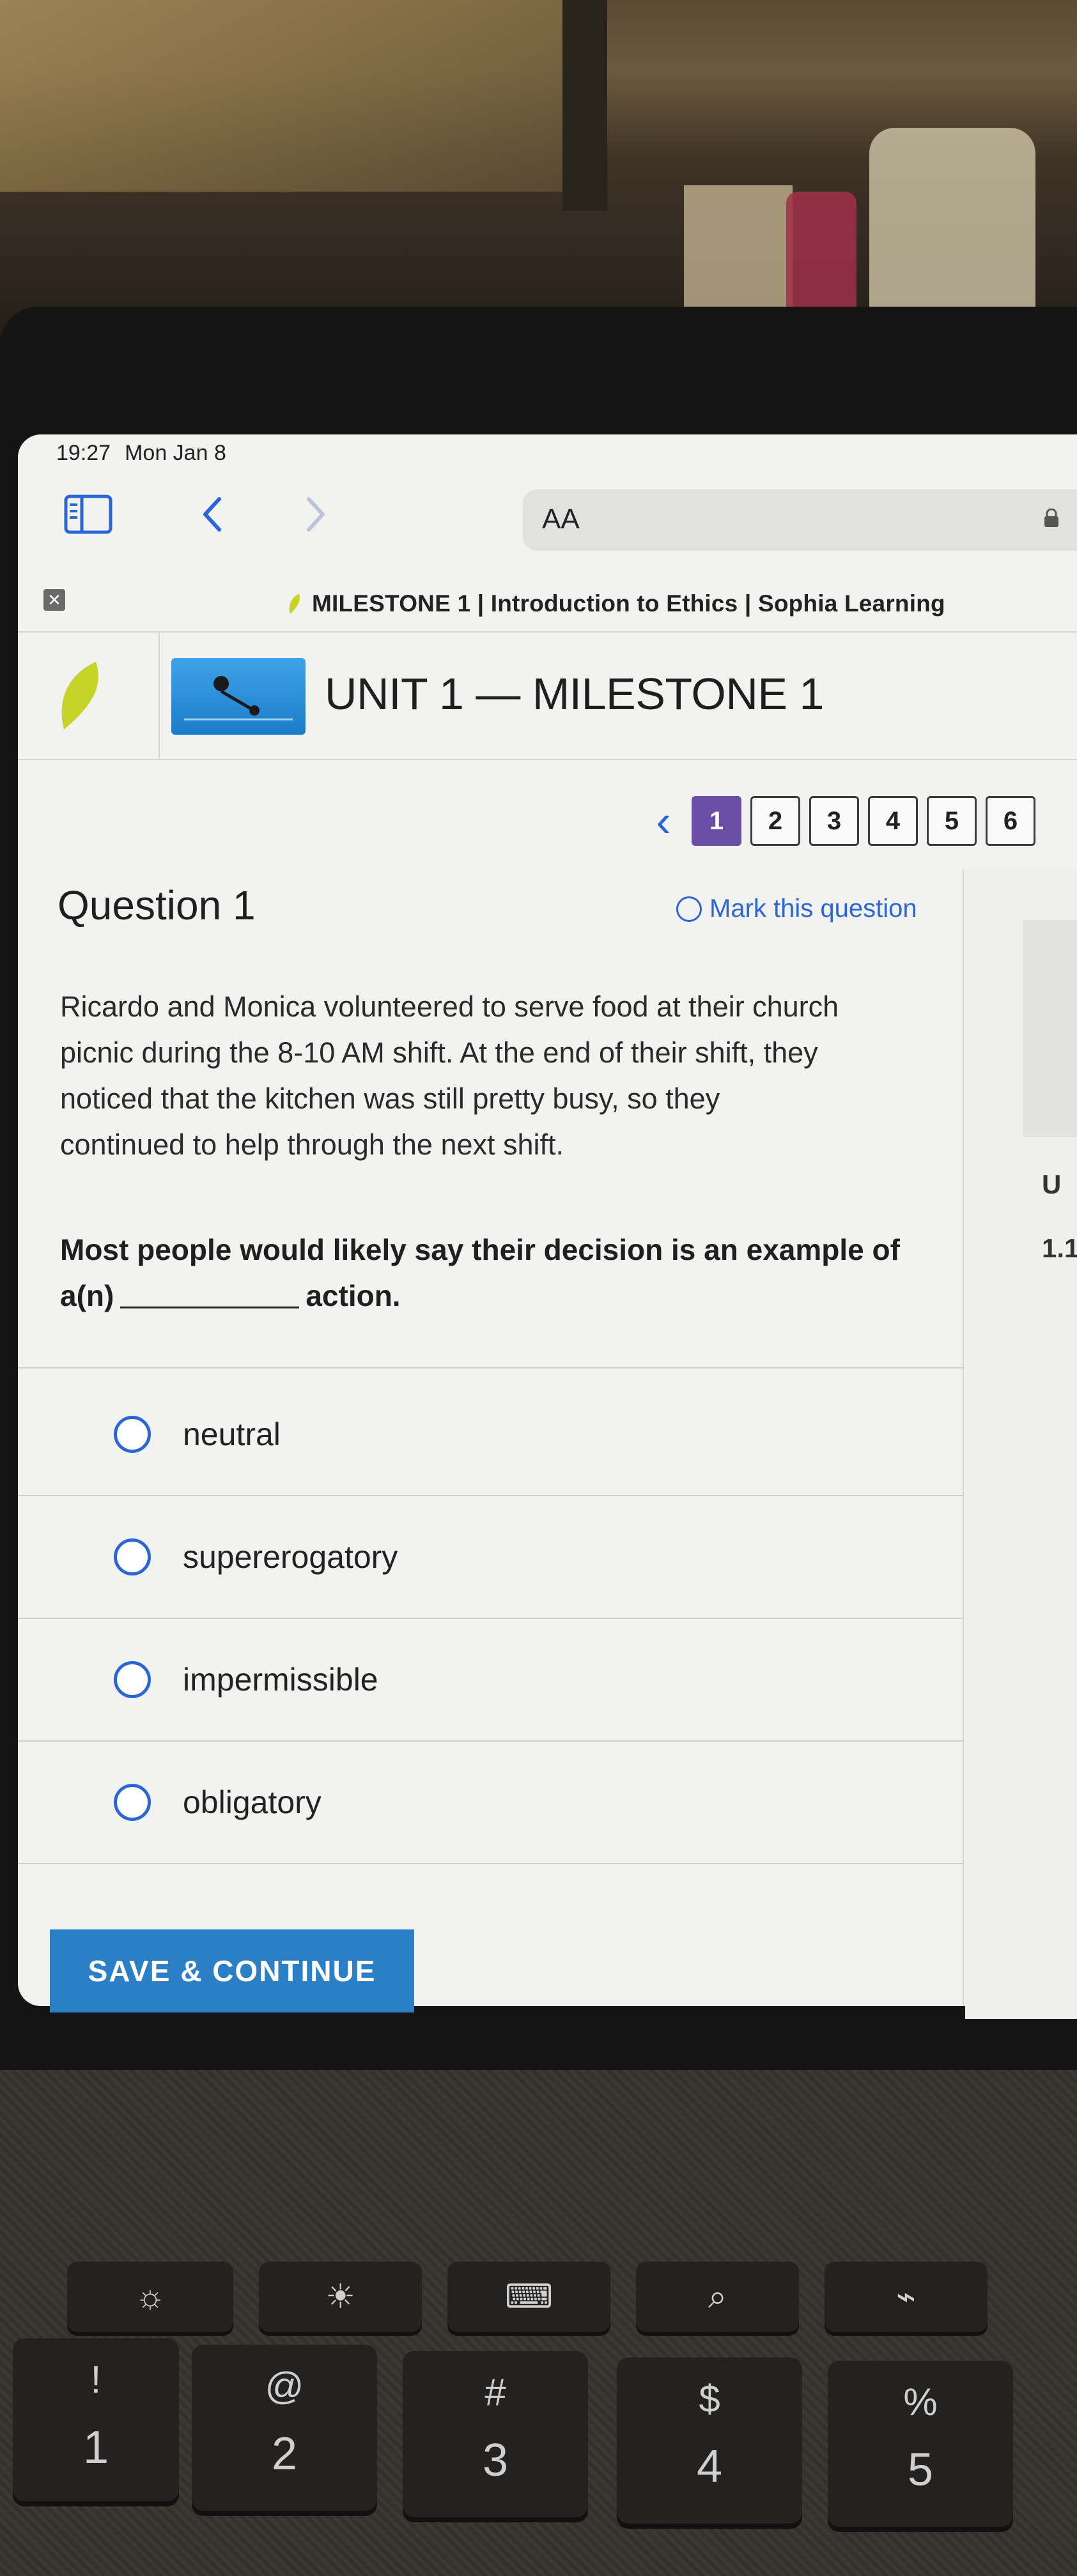  What do you see at coordinates (341, 2297) in the screenshot?
I see `brightness-up-key-icon: ☀` at bounding box center [341, 2297].